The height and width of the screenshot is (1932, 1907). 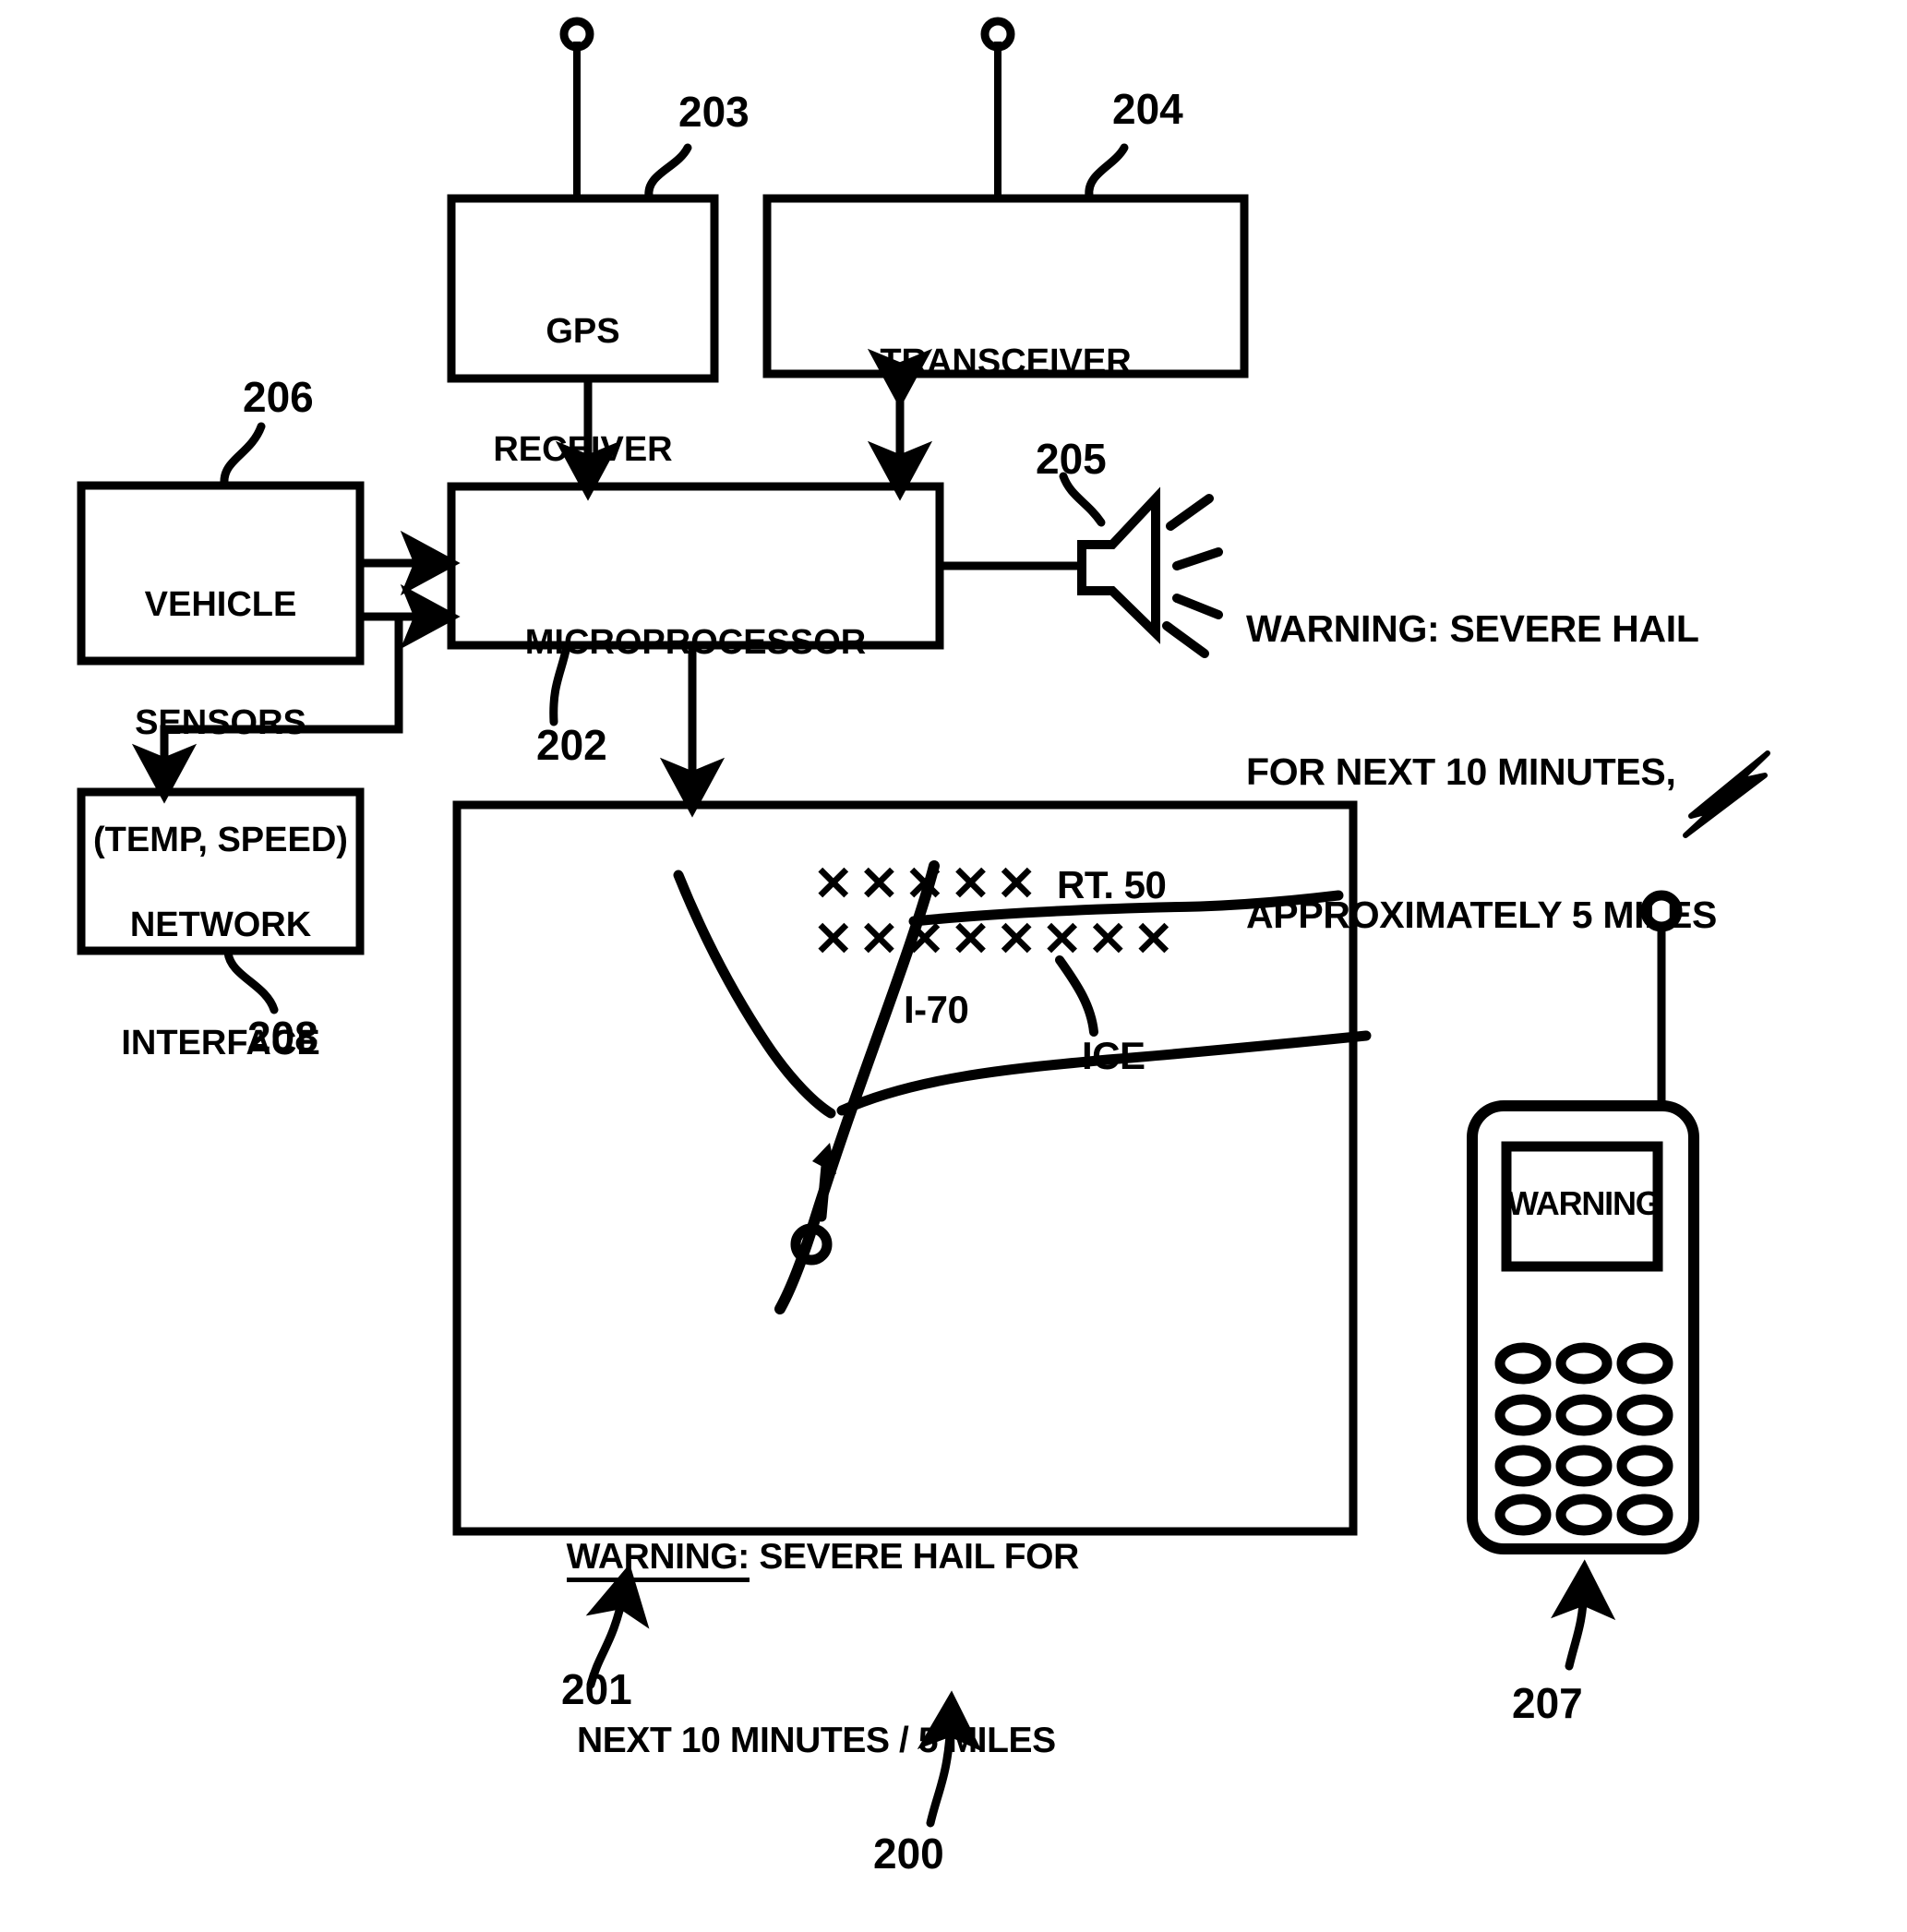 I want to click on phone-screen-warning-text: WARNING, so click(x=1584, y=1203).